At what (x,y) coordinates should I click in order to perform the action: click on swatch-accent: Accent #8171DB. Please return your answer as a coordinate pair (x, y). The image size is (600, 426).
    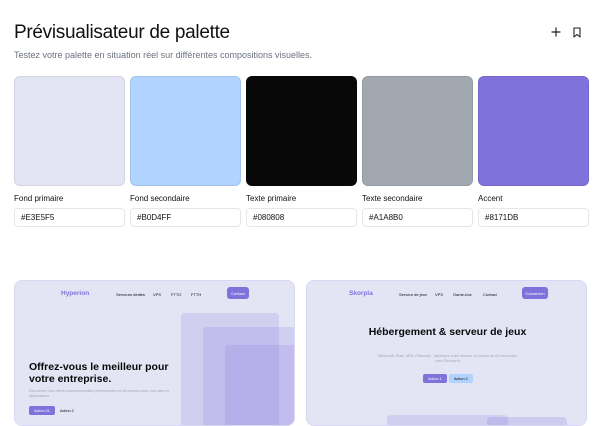
    Looking at the image, I should click on (533, 151).